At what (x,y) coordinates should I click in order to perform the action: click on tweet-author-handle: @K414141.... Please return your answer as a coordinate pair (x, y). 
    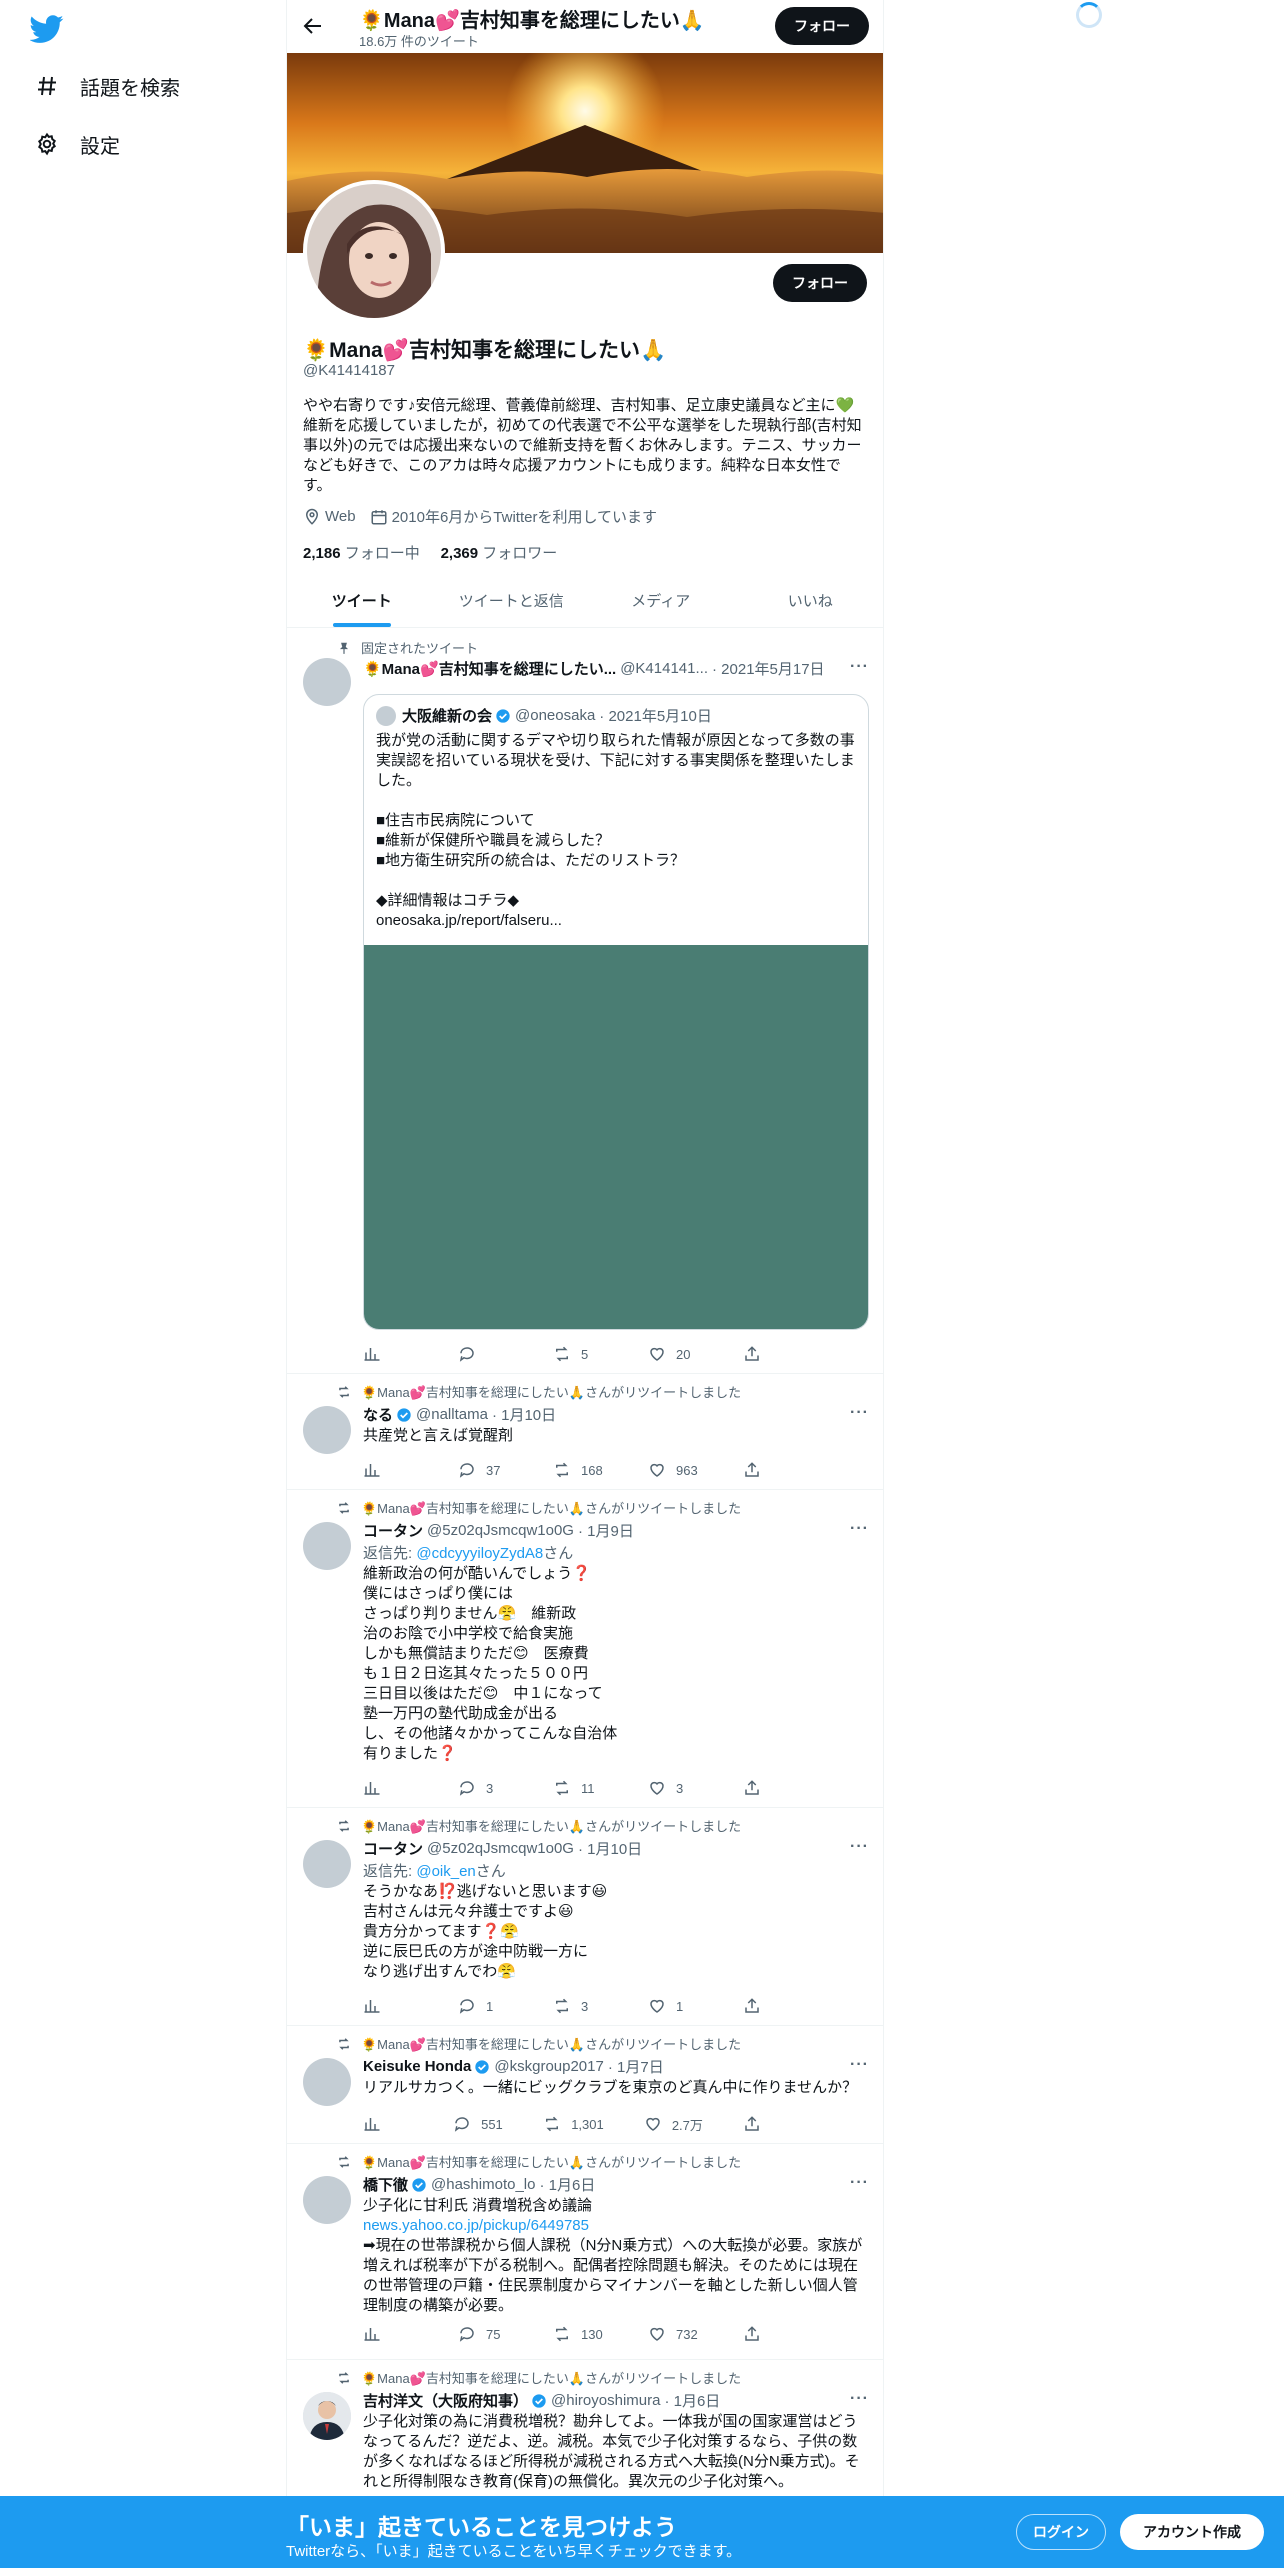
    Looking at the image, I should click on (664, 668).